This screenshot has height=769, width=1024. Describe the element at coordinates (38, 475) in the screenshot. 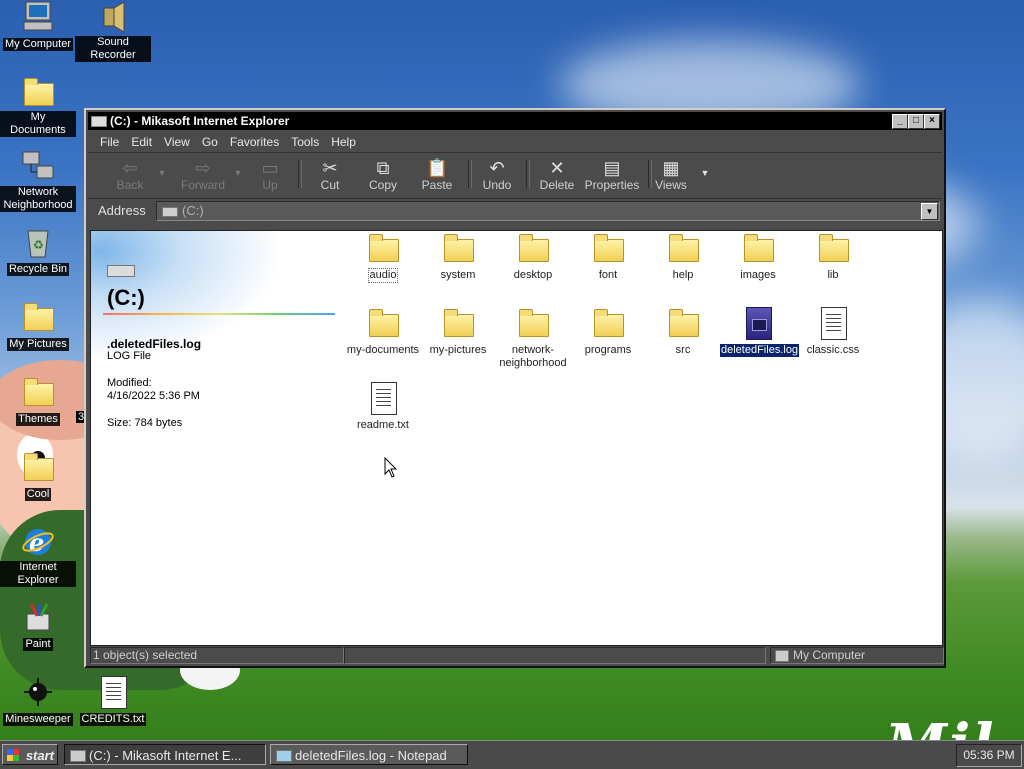

I see `desktop-icon-cool: Cool` at that location.